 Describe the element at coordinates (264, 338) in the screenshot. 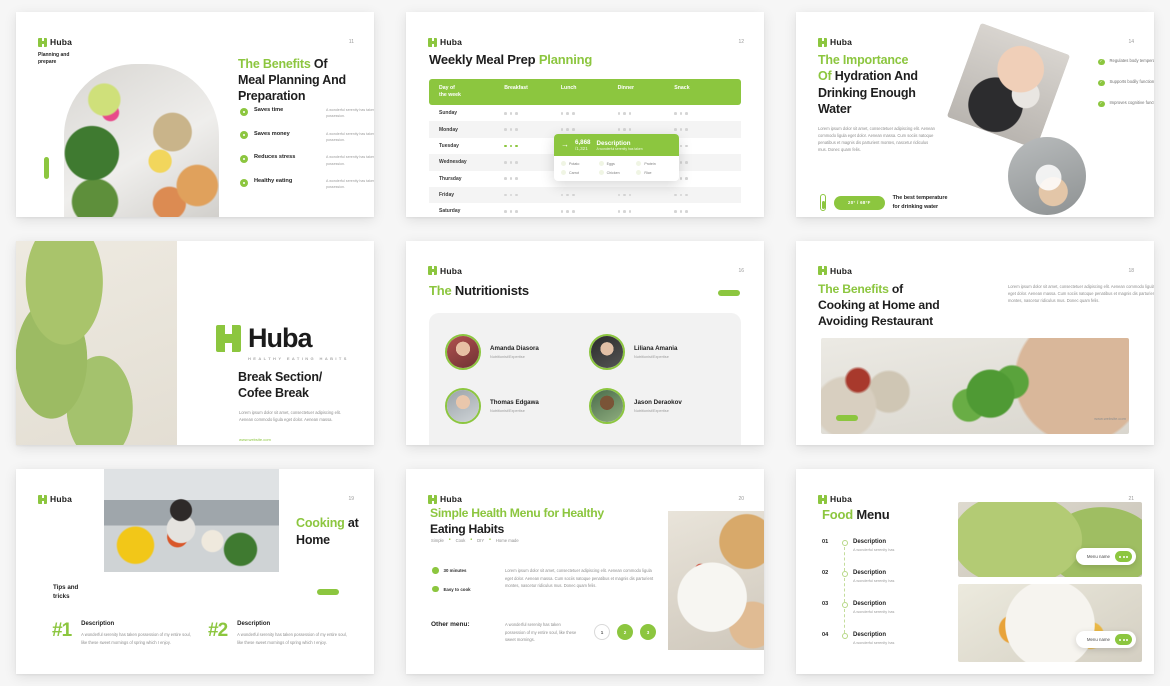

I see `brand-logo-large: Huba` at that location.